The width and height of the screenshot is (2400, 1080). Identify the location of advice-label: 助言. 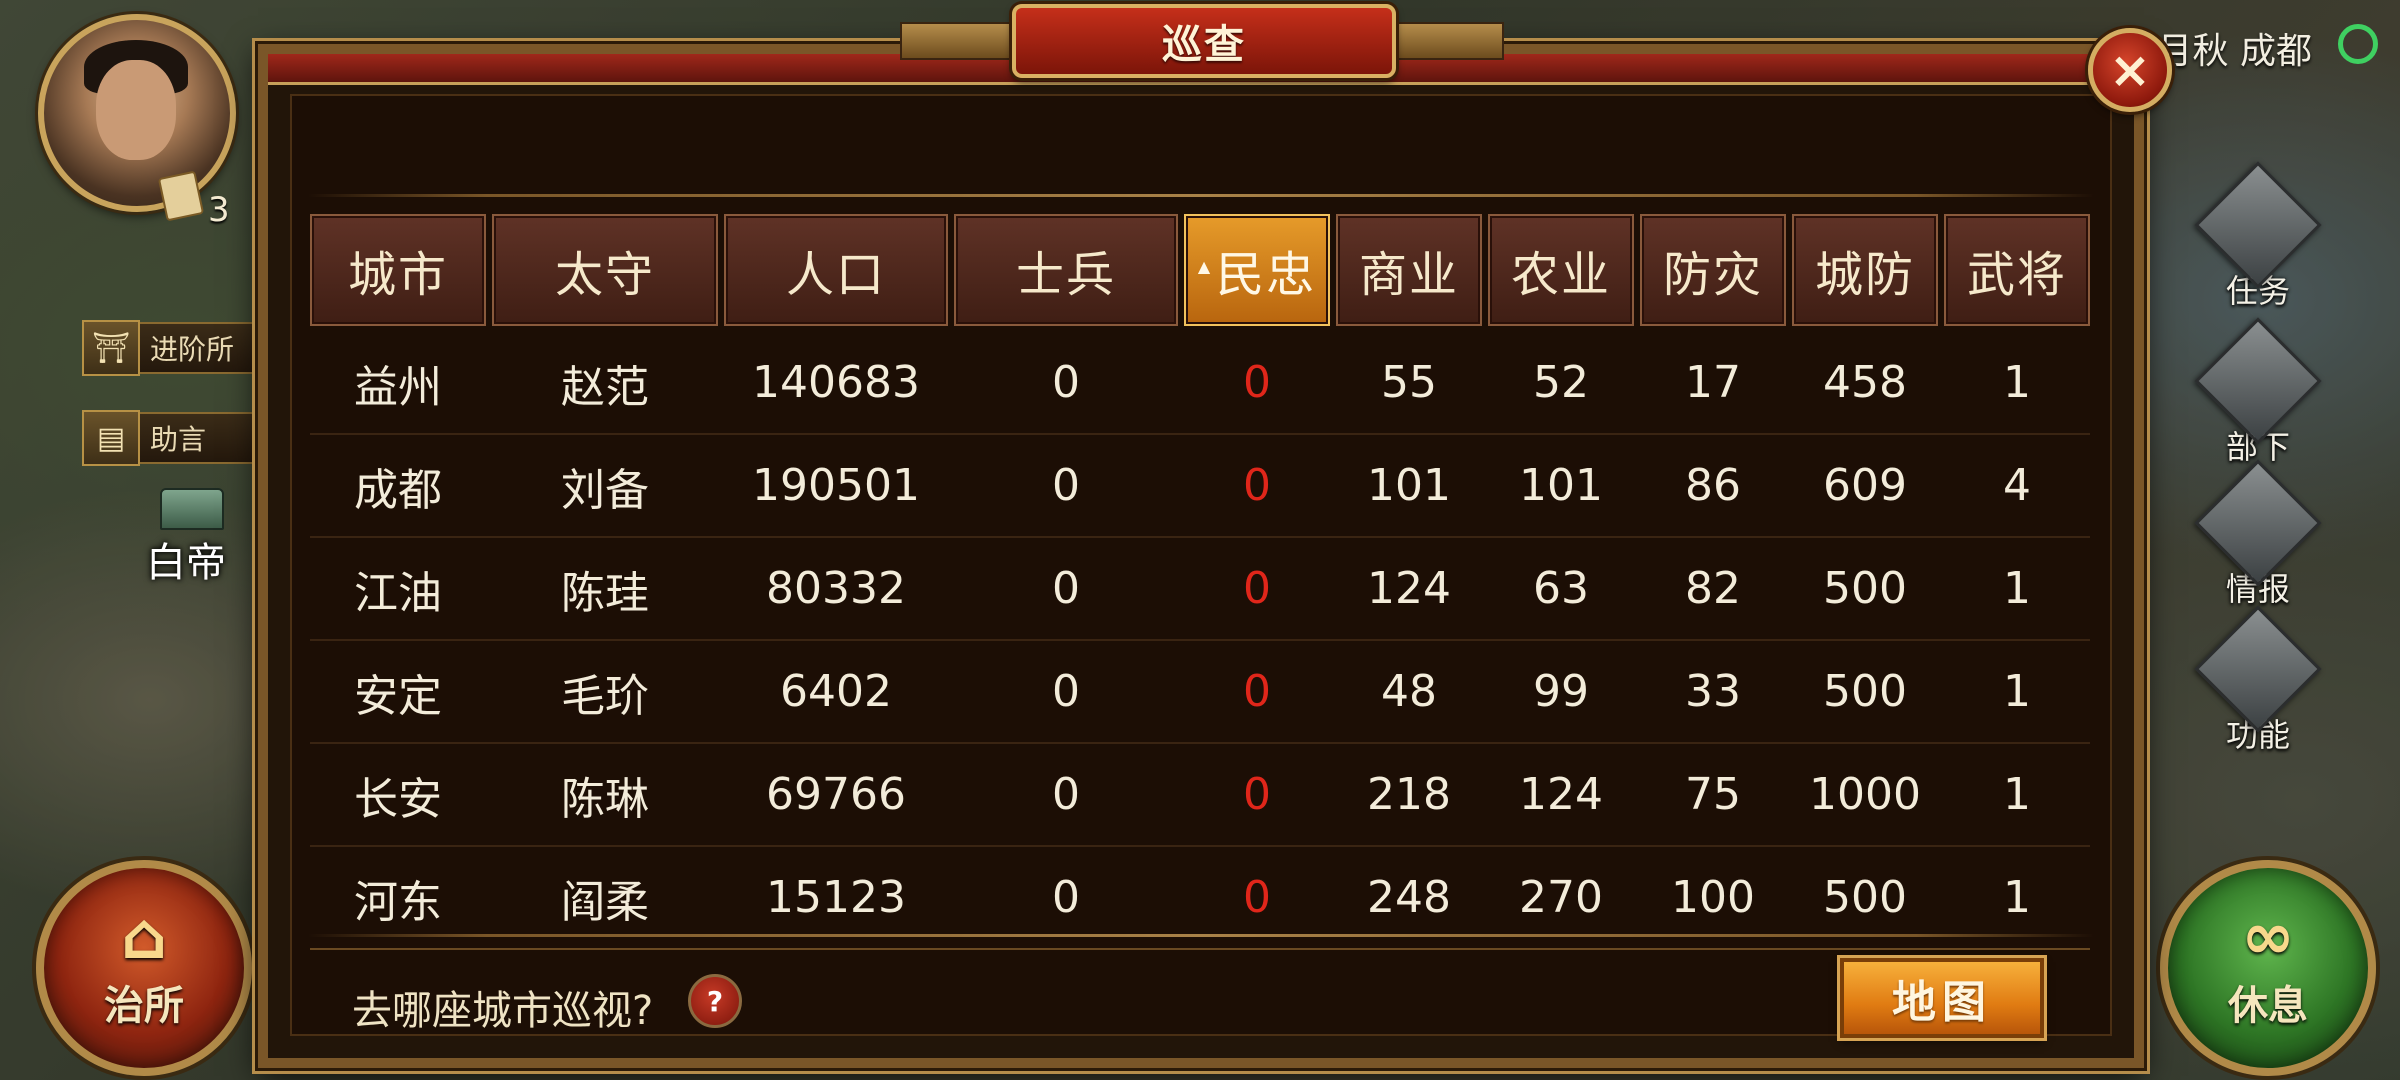
(178, 439).